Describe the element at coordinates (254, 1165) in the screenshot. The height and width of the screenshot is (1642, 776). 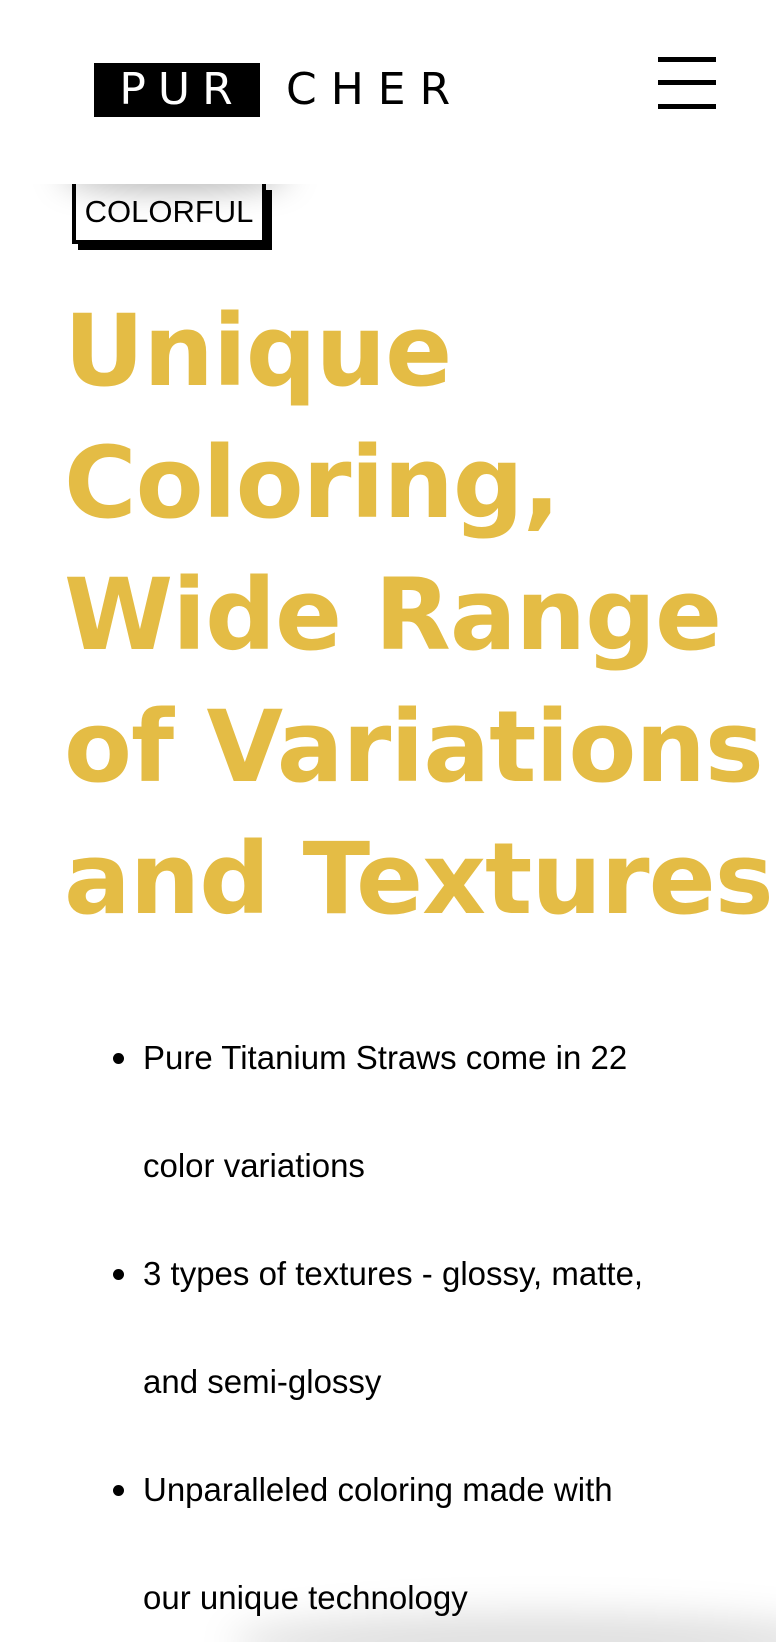
I see `list-item-text: color variations` at that location.